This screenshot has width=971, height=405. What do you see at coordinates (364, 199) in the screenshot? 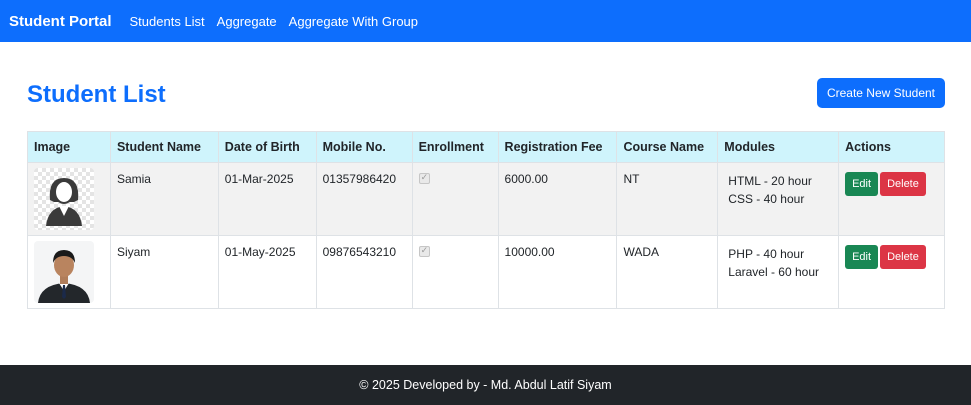
I see `cell-mobile: 01357986420` at bounding box center [364, 199].